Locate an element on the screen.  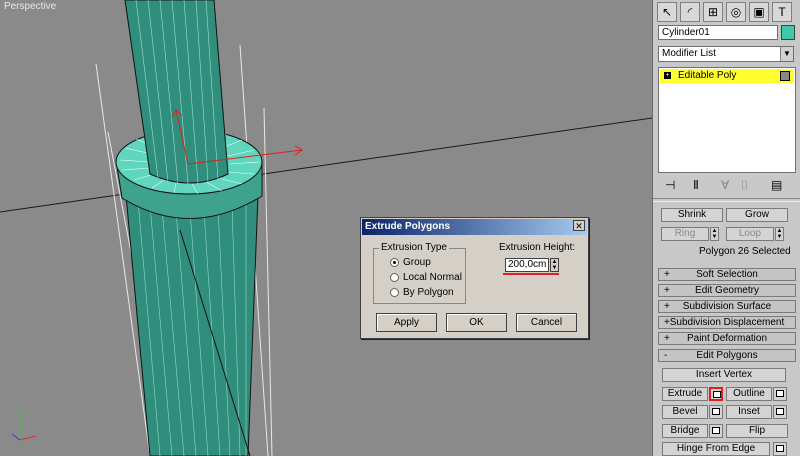
outline-button: Outline is located at coordinates (749, 394).